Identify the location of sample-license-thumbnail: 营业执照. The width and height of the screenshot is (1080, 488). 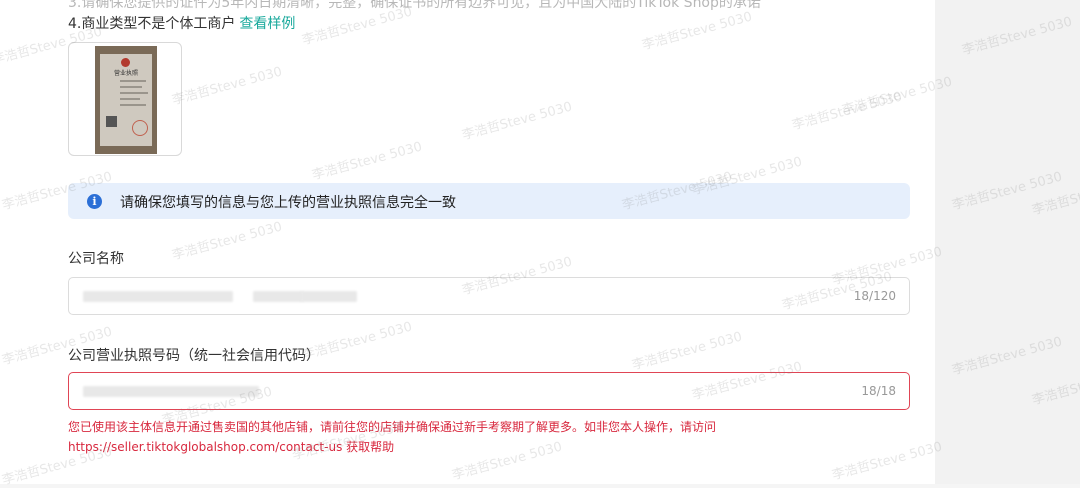
(125, 99).